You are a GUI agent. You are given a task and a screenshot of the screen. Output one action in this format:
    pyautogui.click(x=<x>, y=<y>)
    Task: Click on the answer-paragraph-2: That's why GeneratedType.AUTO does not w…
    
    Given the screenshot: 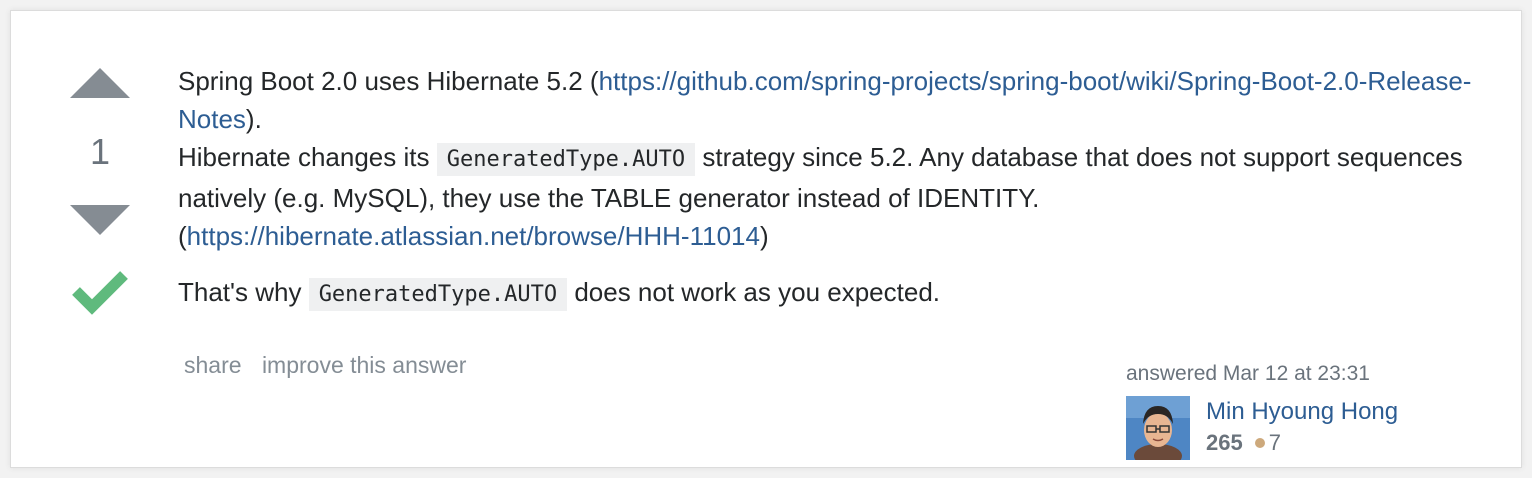 What is the action you would take?
    pyautogui.click(x=843, y=293)
    